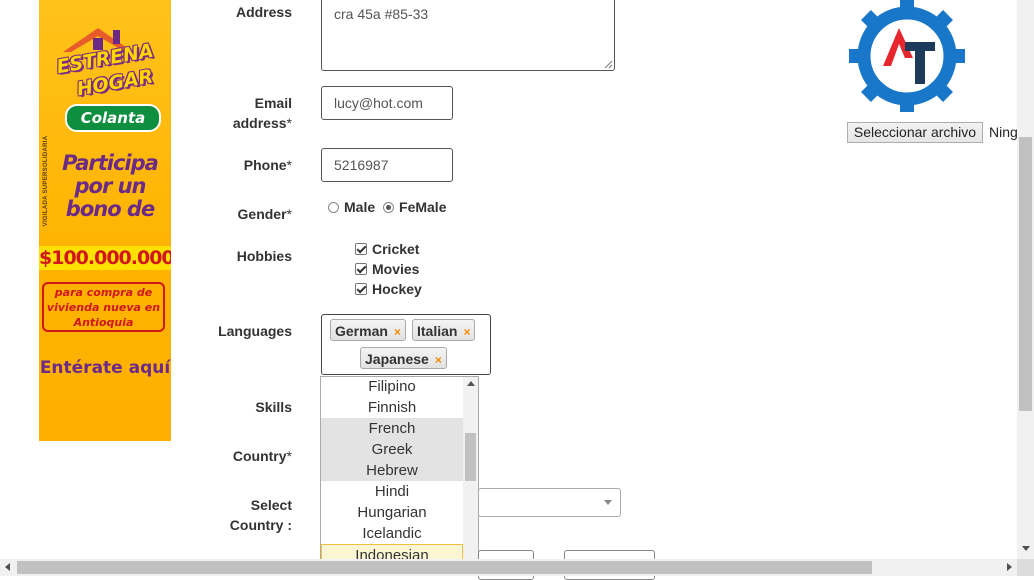  What do you see at coordinates (392, 512) in the screenshot?
I see `language-option: Hungarian` at bounding box center [392, 512].